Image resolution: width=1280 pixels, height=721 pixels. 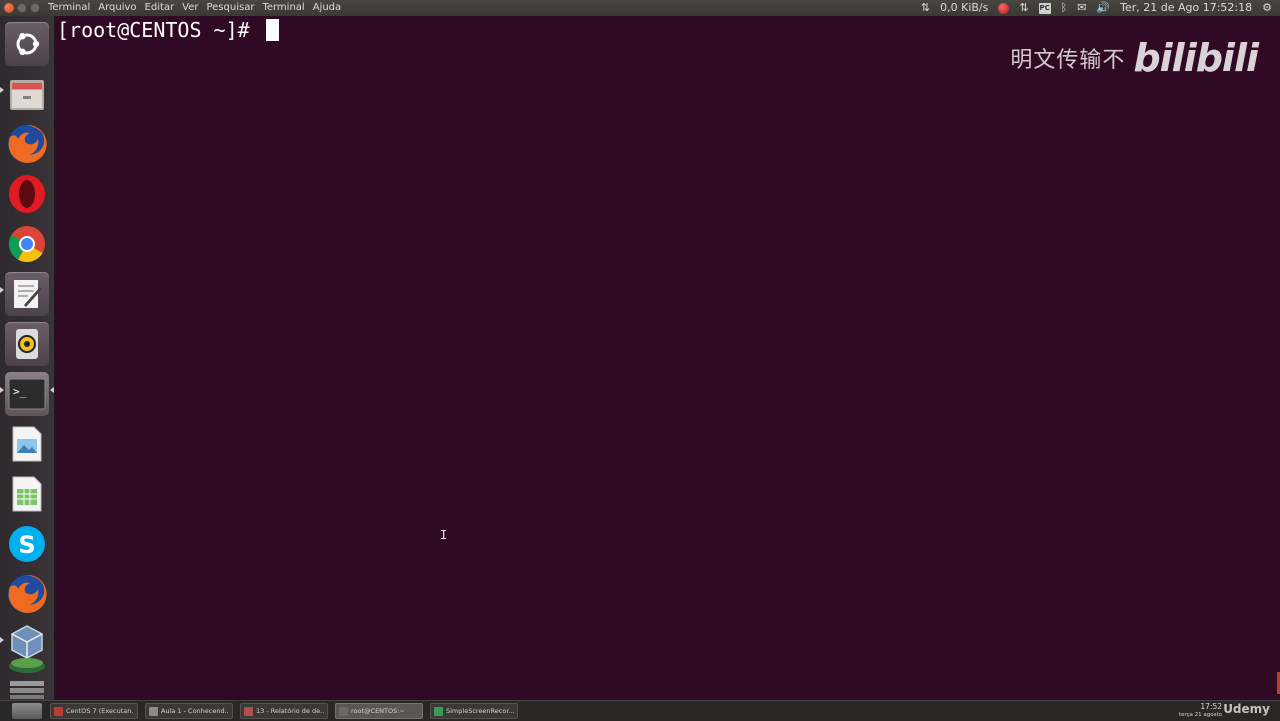 I want to click on opera-button, so click(x=27, y=194).